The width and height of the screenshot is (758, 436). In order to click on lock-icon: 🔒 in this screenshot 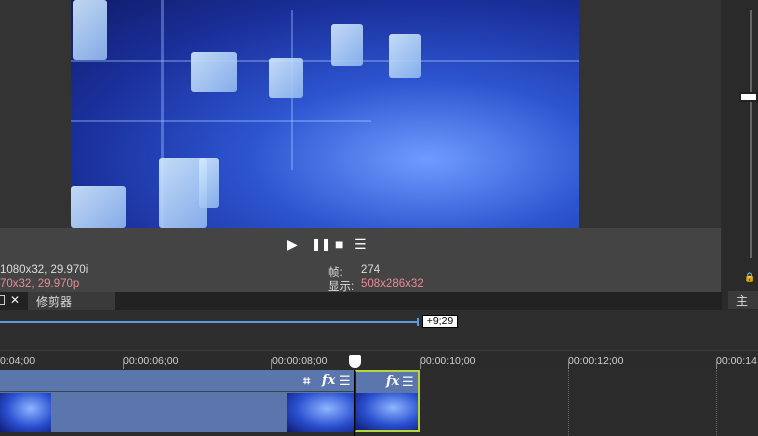, I will do `click(749, 277)`.